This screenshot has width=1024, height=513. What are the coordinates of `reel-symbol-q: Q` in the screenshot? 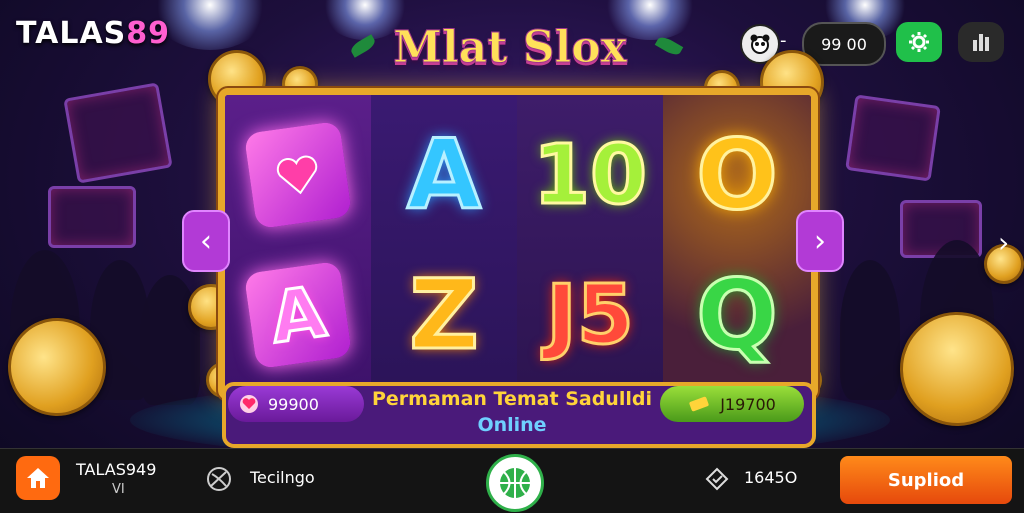 It's located at (737, 315).